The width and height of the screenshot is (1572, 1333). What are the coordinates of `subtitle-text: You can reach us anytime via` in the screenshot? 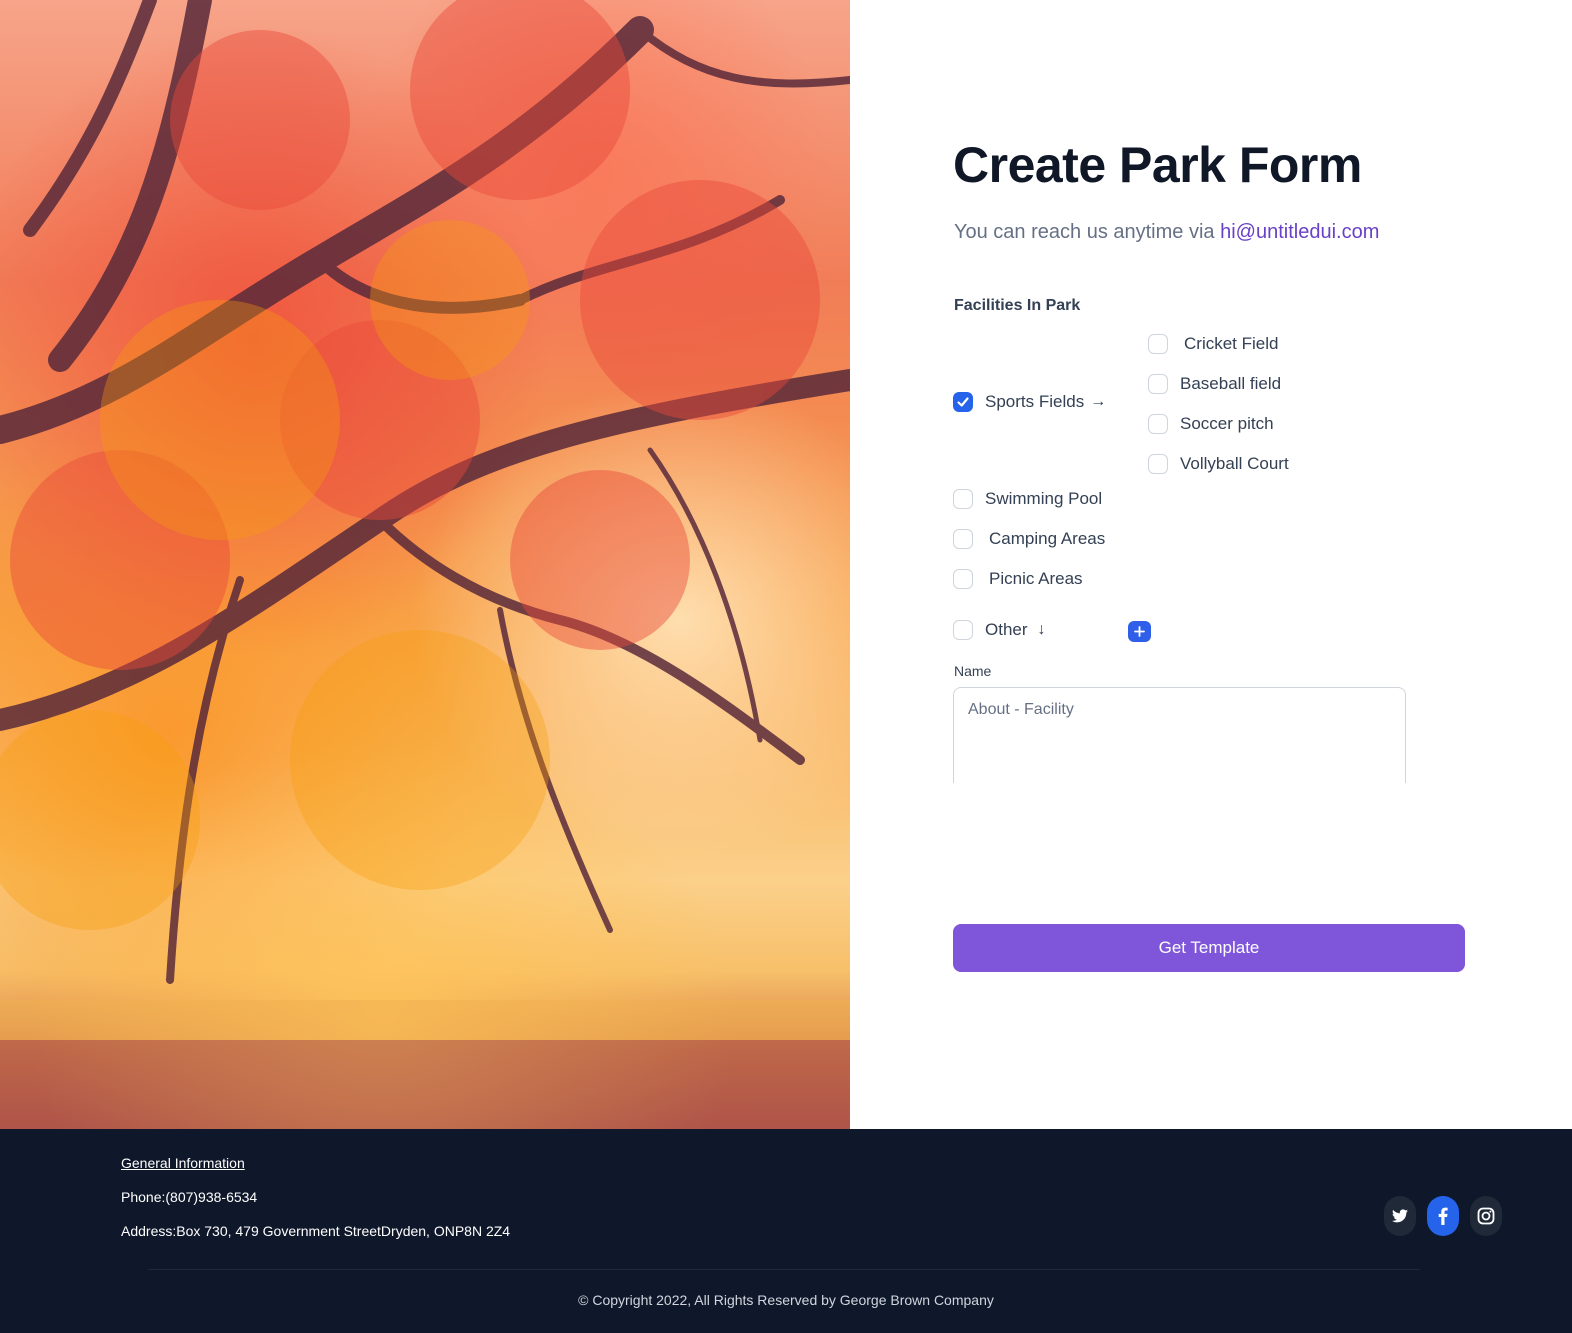 It's located at (1087, 232).